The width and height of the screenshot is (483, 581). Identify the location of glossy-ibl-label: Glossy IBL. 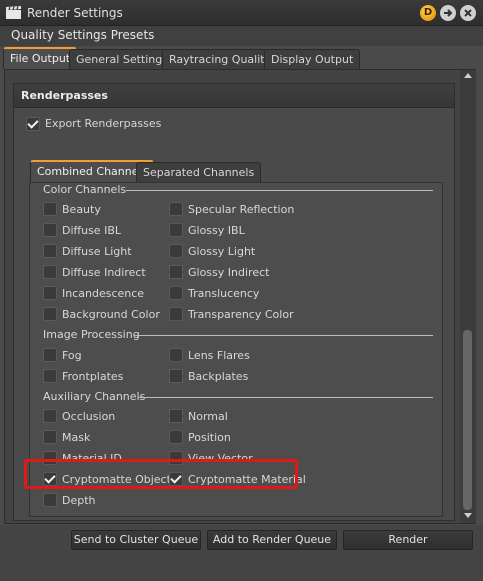
(216, 230).